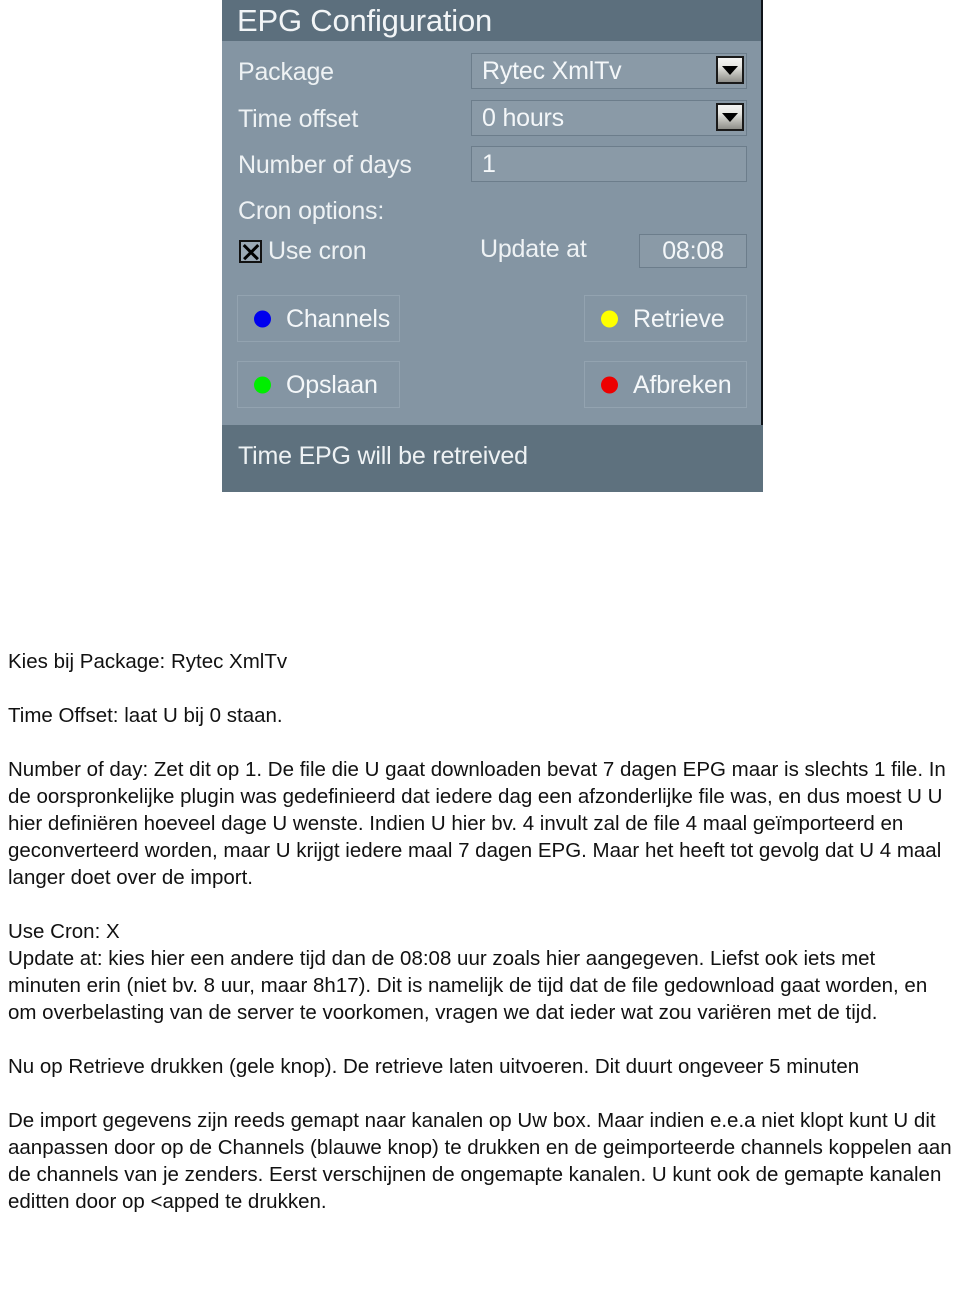 Image resolution: width=960 pixels, height=1315 pixels. I want to click on time-offset-label: Time offset, so click(298, 119).